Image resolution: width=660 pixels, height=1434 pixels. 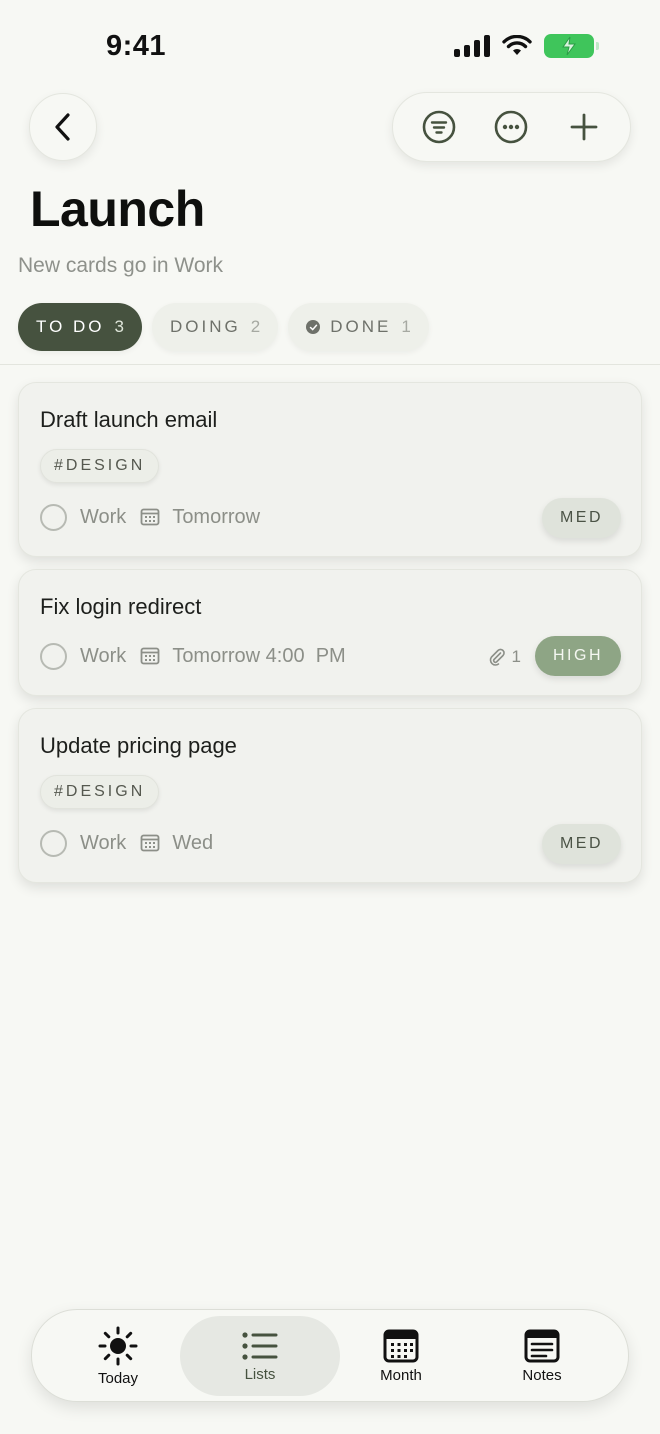 I want to click on nav-today: Today, so click(x=118, y=1356).